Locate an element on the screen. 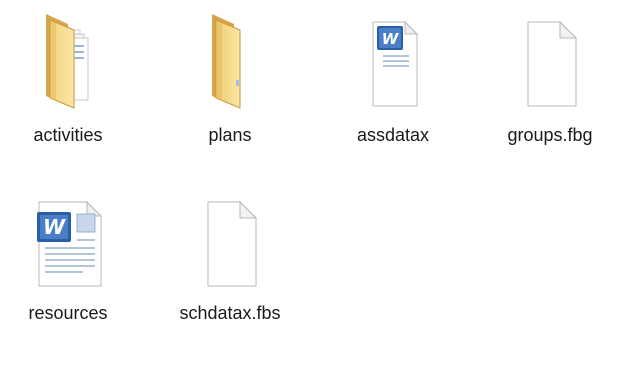 This screenshot has width=635, height=376. file-item-activities: activities is located at coordinates (68, 85).